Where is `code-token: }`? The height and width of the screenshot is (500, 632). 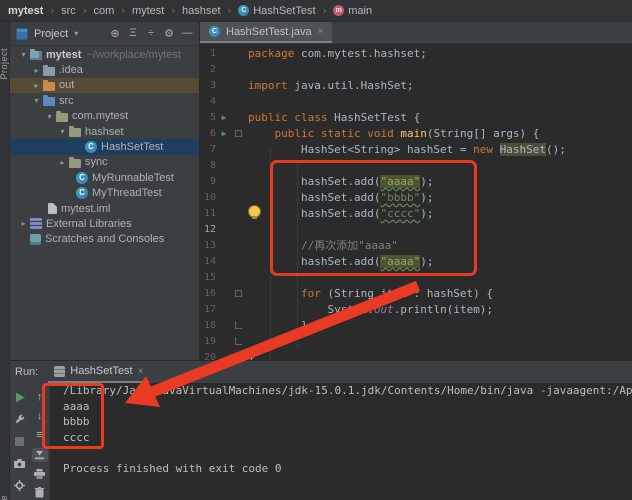
code-token: } is located at coordinates (265, 341).